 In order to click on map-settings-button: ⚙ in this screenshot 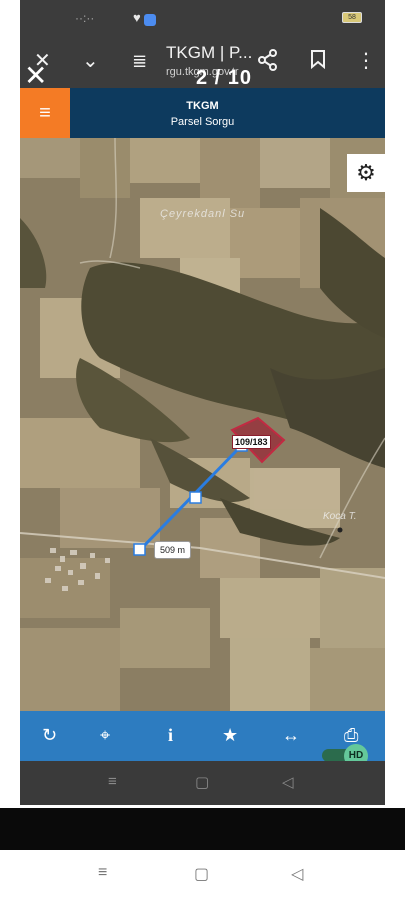, I will do `click(366, 173)`.